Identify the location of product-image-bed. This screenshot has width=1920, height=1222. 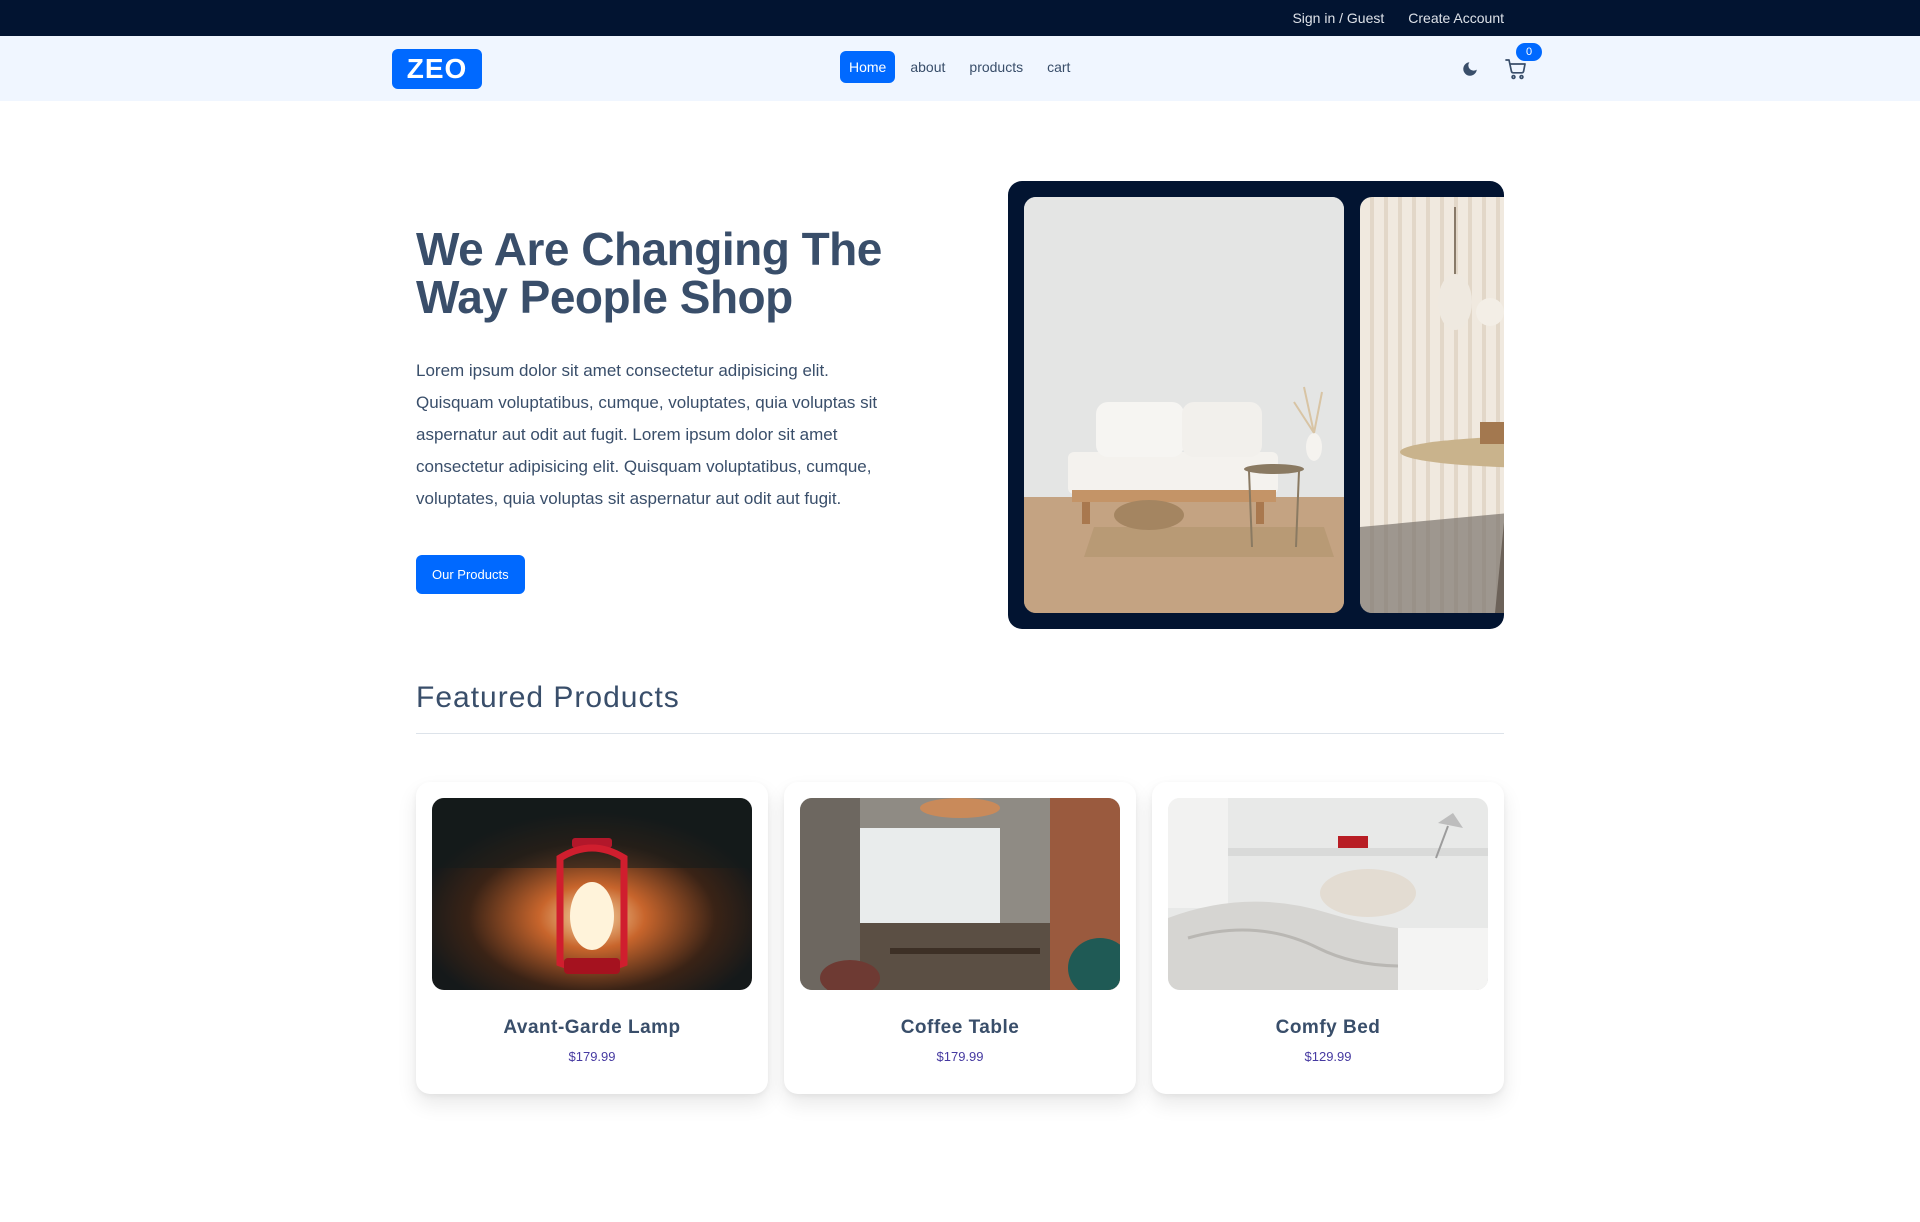
(1328, 894).